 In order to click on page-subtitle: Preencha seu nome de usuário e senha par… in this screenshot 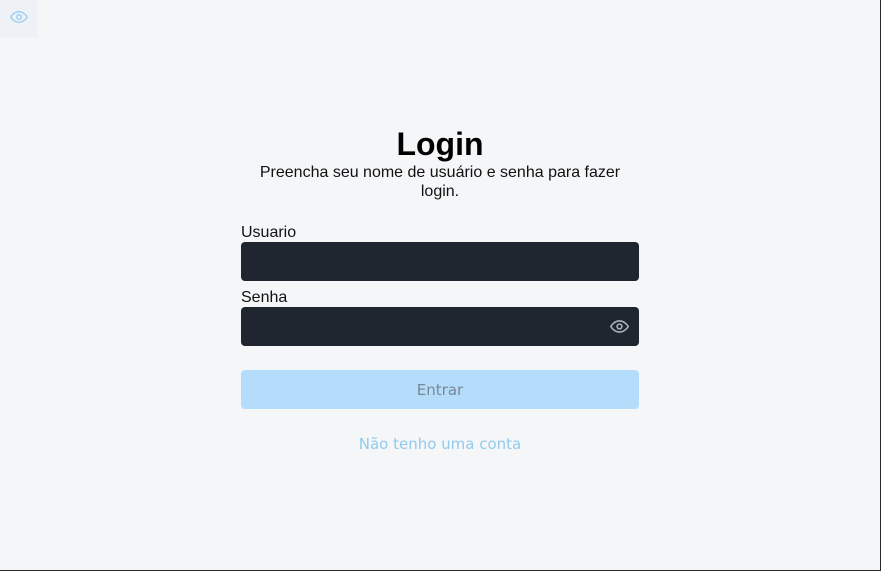, I will do `click(440, 182)`.